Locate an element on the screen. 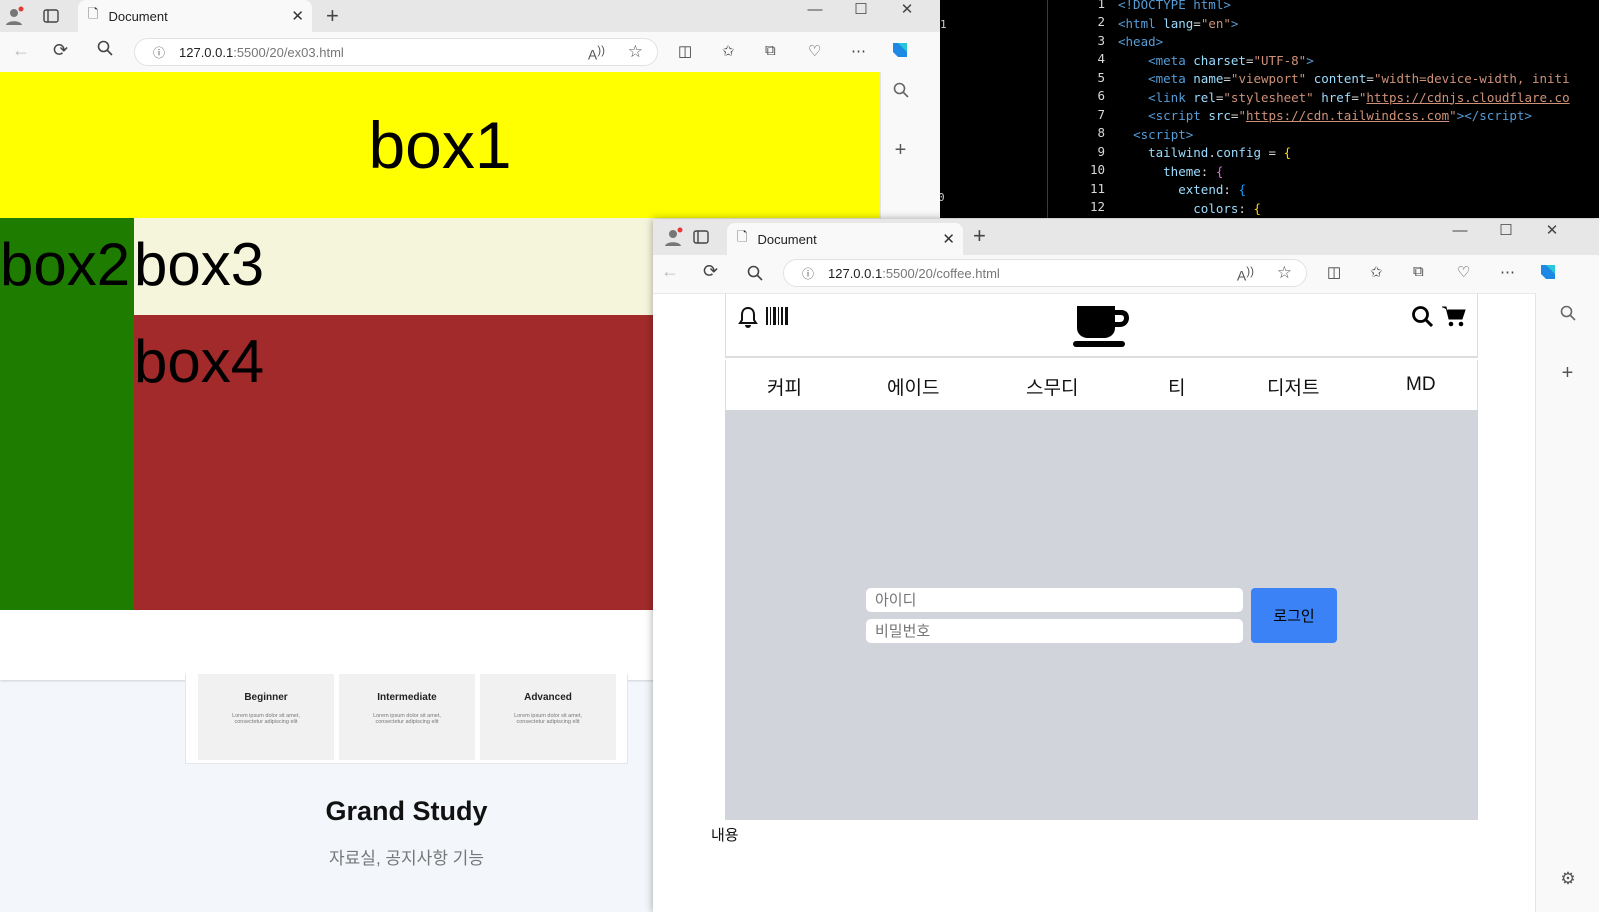 The height and width of the screenshot is (912, 1599). settings-icon: ⚙ is located at coordinates (1567, 879).